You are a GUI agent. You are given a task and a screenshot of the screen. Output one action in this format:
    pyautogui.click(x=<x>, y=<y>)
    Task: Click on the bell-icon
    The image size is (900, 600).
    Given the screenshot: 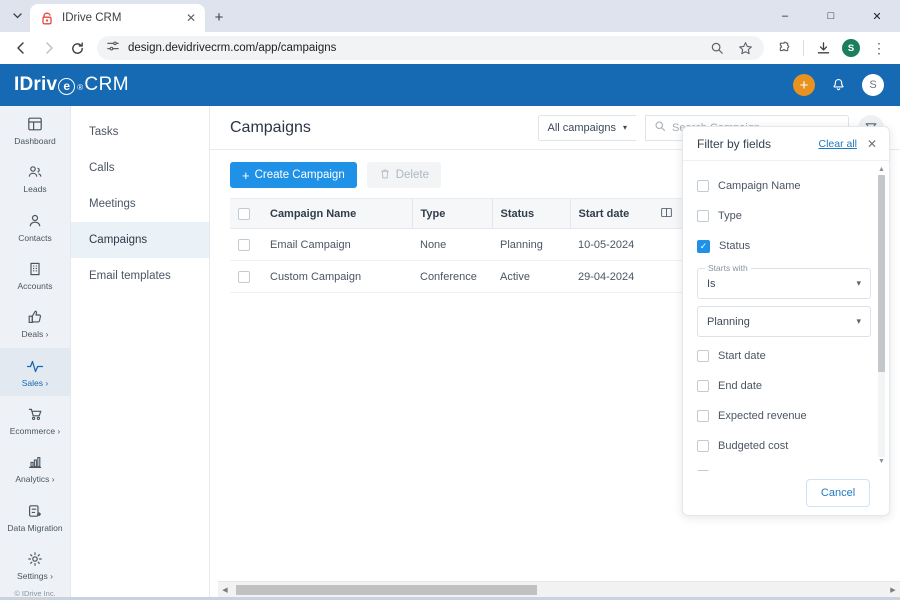 What is the action you would take?
    pyautogui.click(x=838, y=85)
    